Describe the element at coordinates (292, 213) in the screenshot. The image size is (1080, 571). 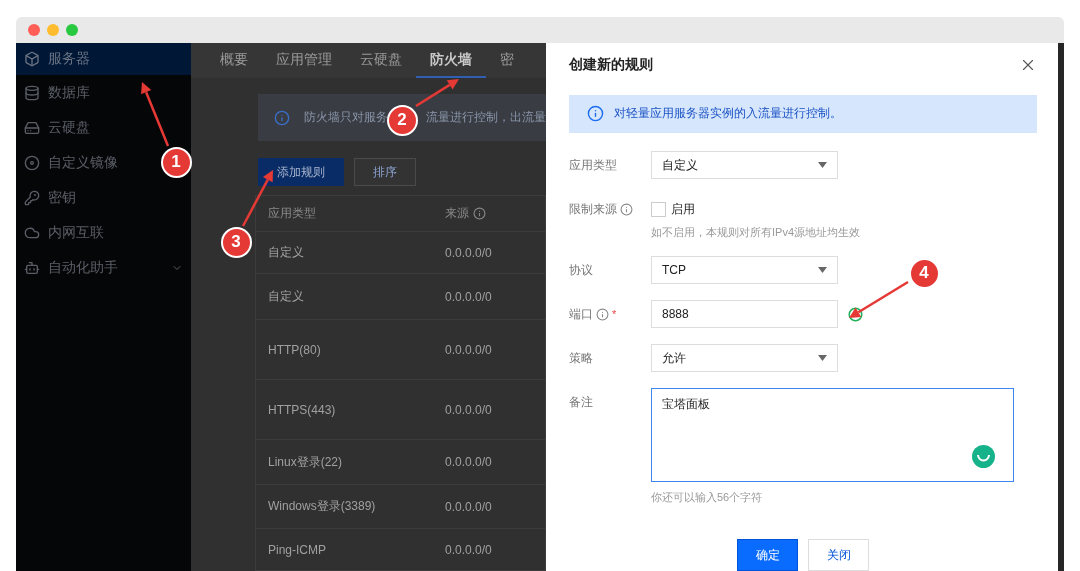
I see `column-header: 应用类型` at that location.